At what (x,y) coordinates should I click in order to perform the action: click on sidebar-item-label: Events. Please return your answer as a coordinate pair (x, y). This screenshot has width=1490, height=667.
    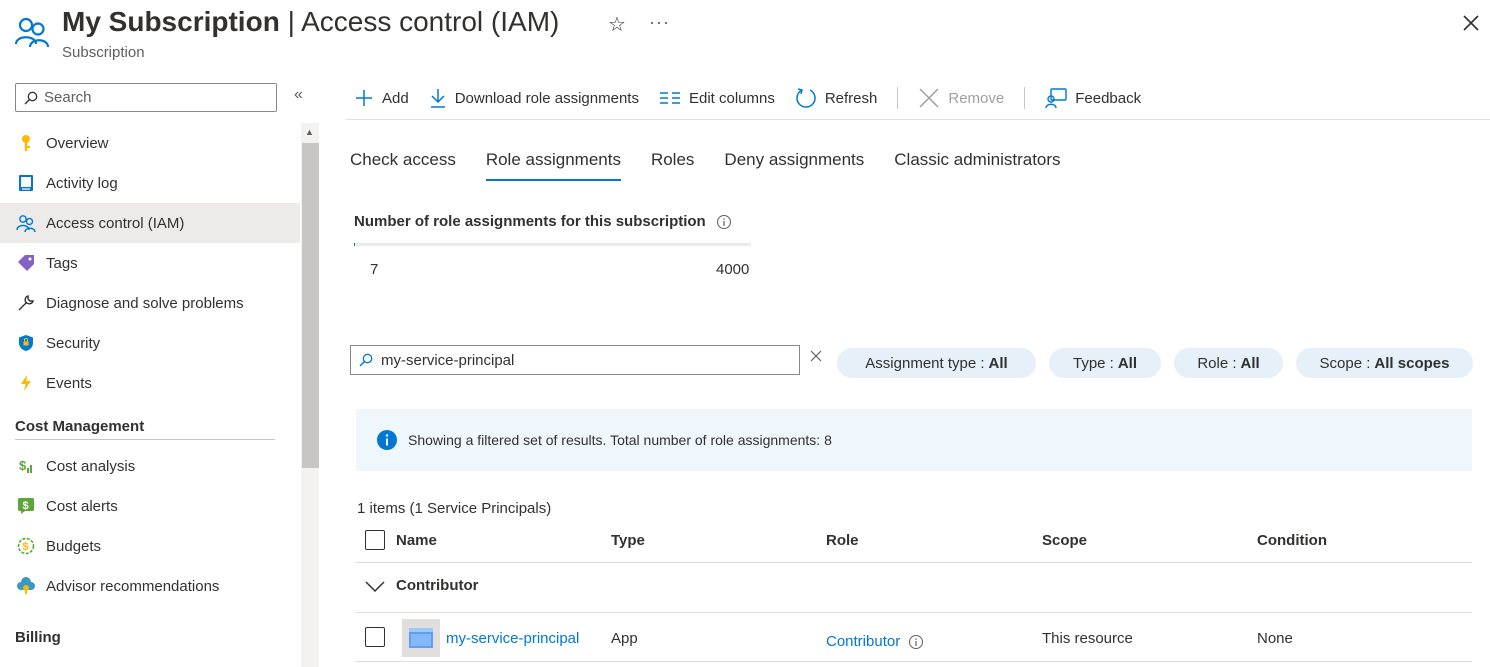
    Looking at the image, I should click on (69, 383).